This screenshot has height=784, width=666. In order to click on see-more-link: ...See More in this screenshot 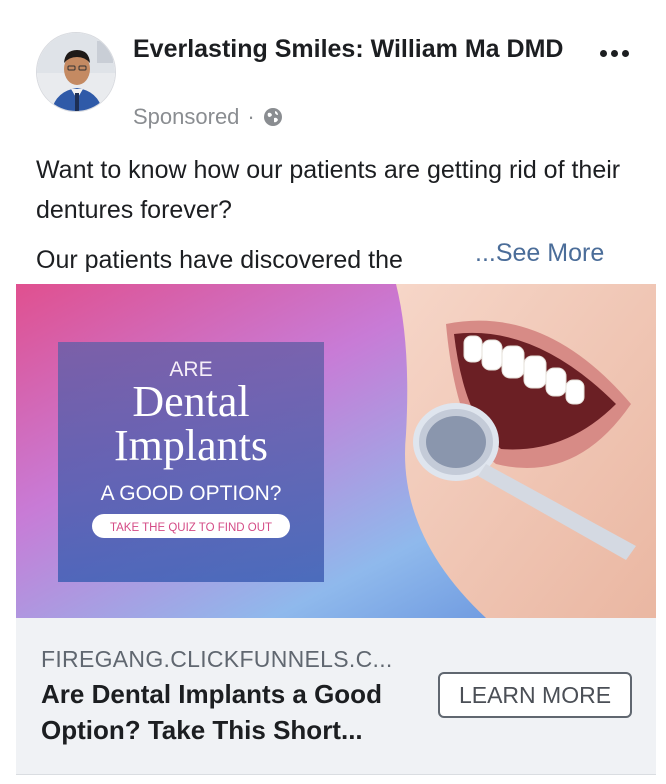, I will do `click(539, 253)`.